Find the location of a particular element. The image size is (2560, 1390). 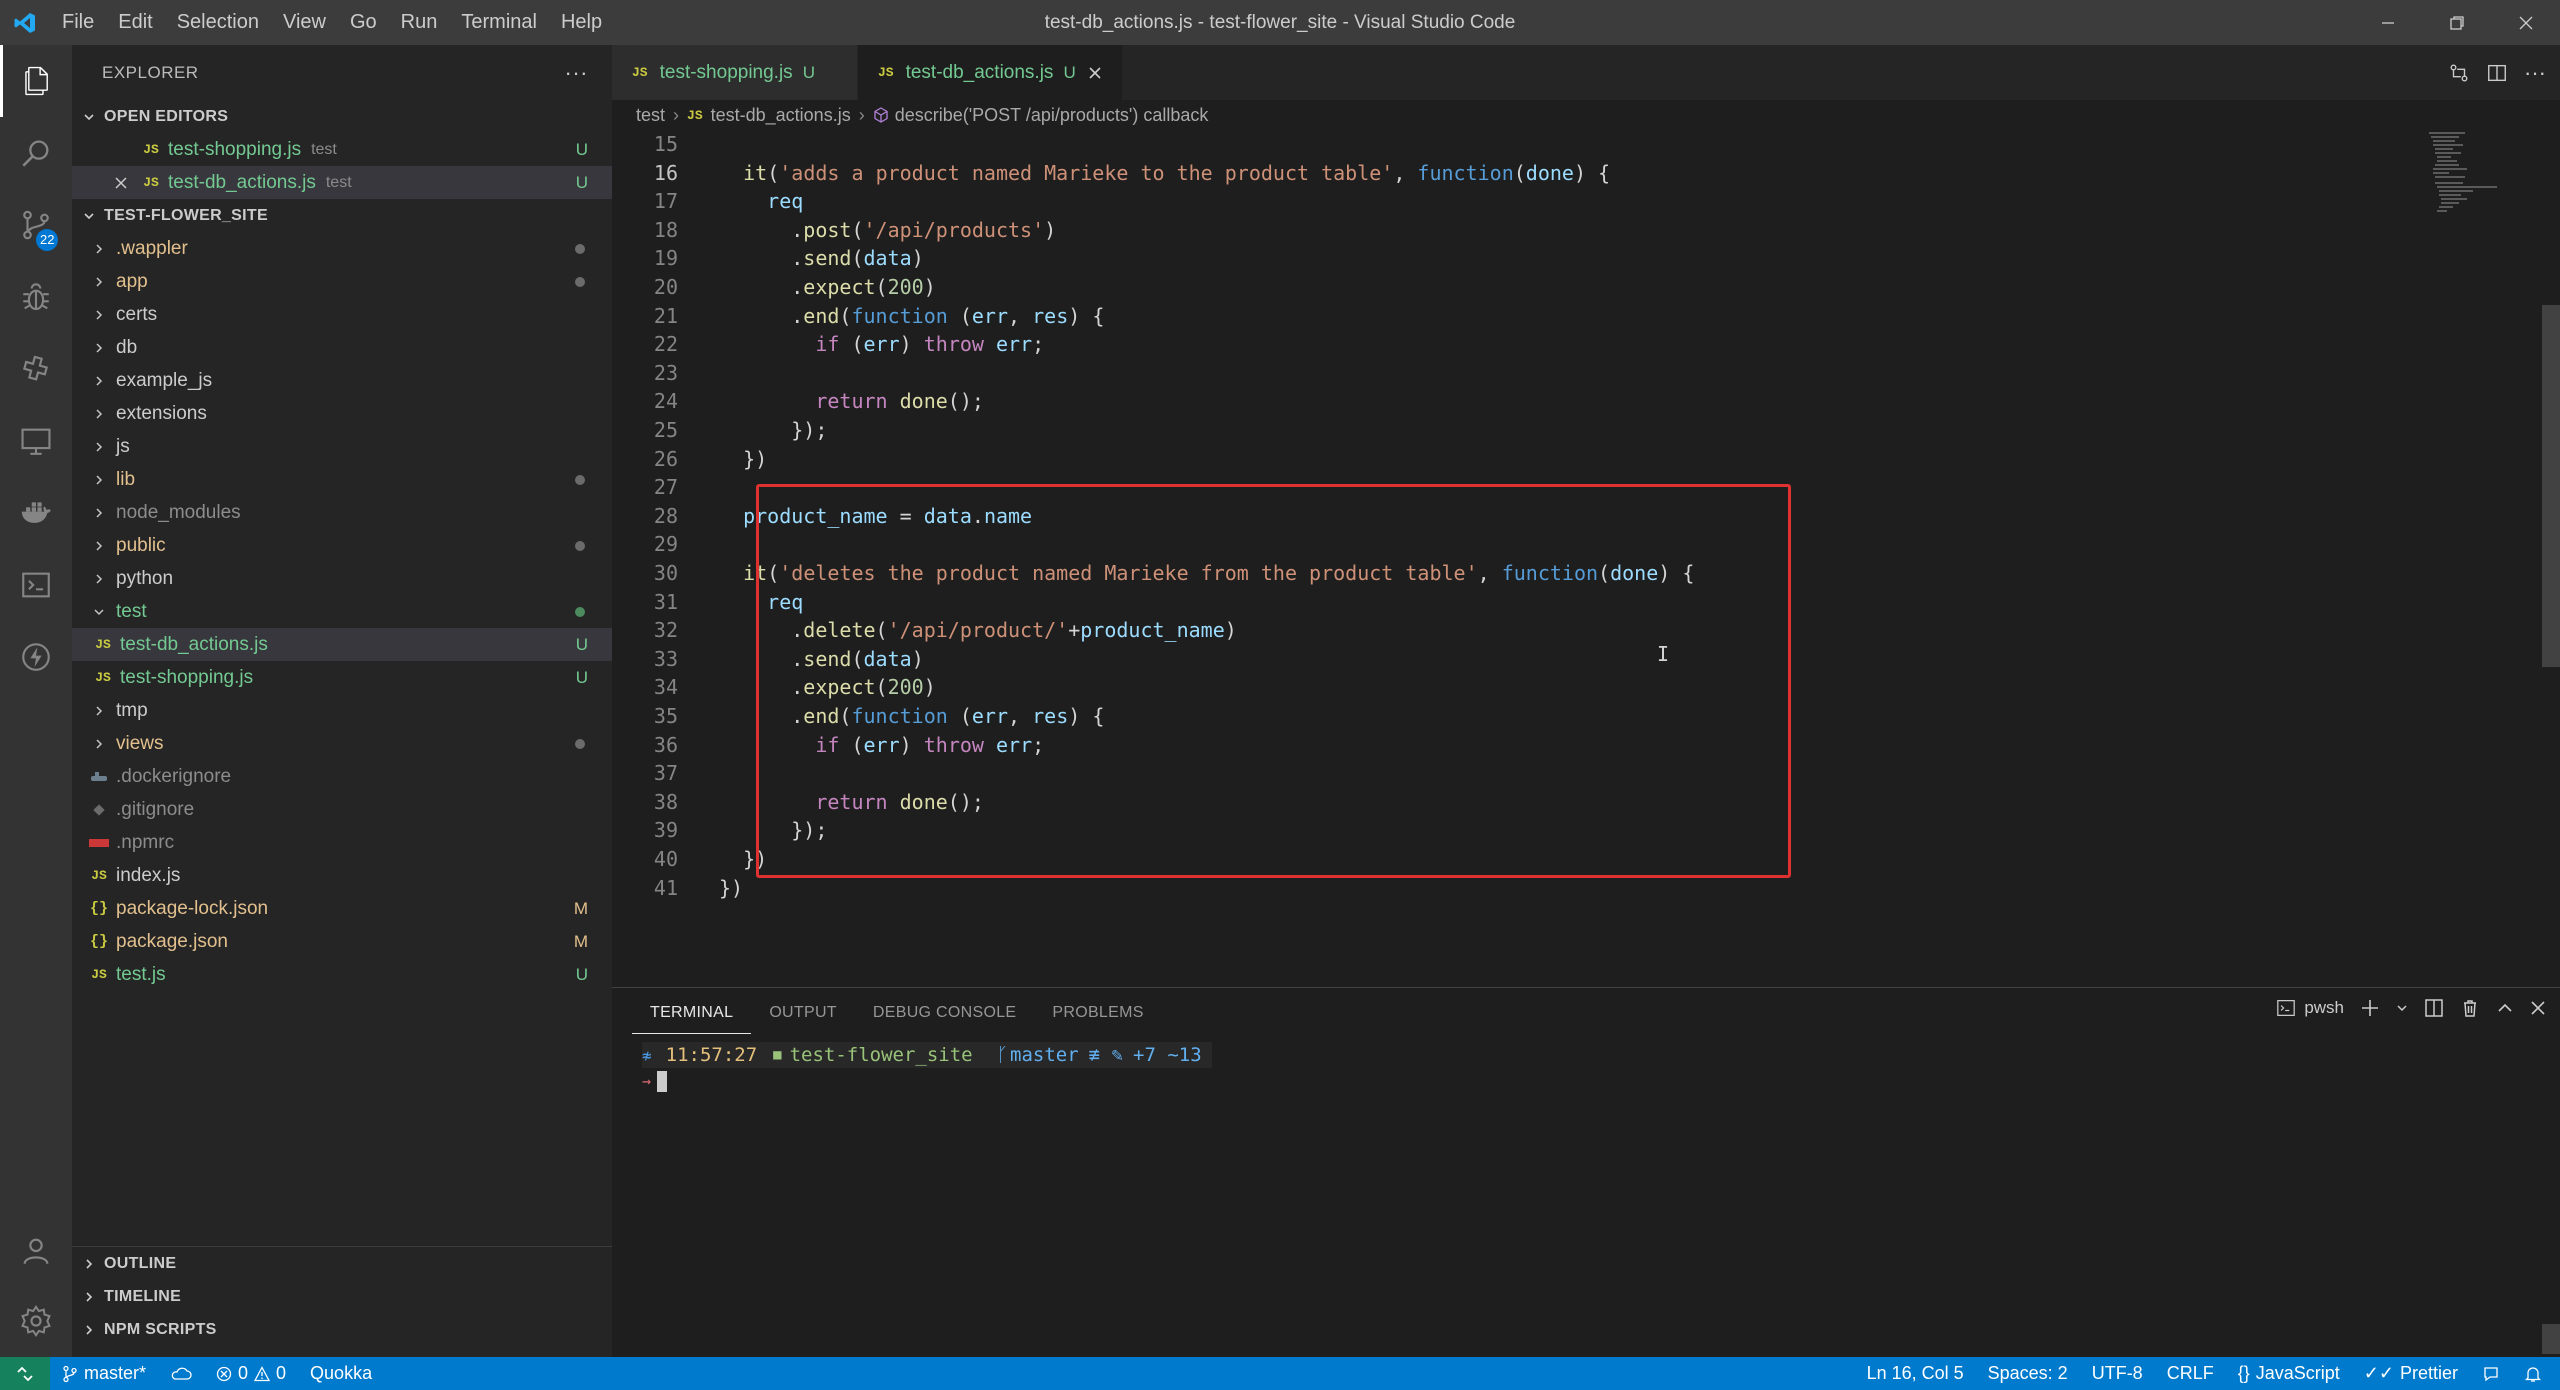

breadcrumb-folder: test is located at coordinates (650, 115).